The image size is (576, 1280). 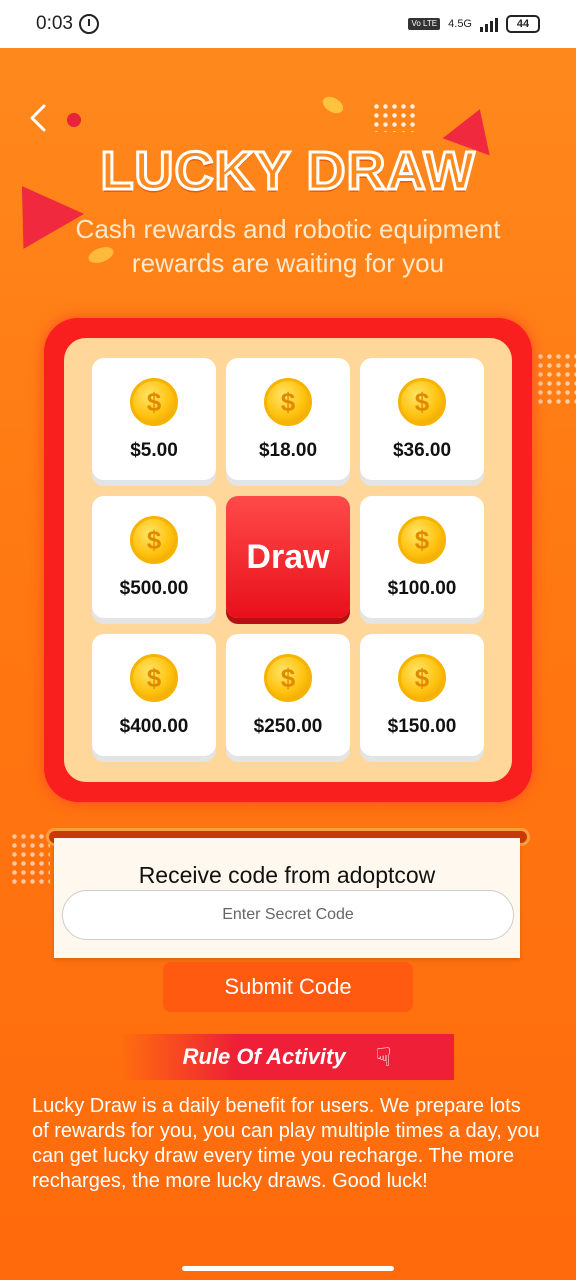 I want to click on page-title: LUCKY DRAW, so click(x=287, y=171).